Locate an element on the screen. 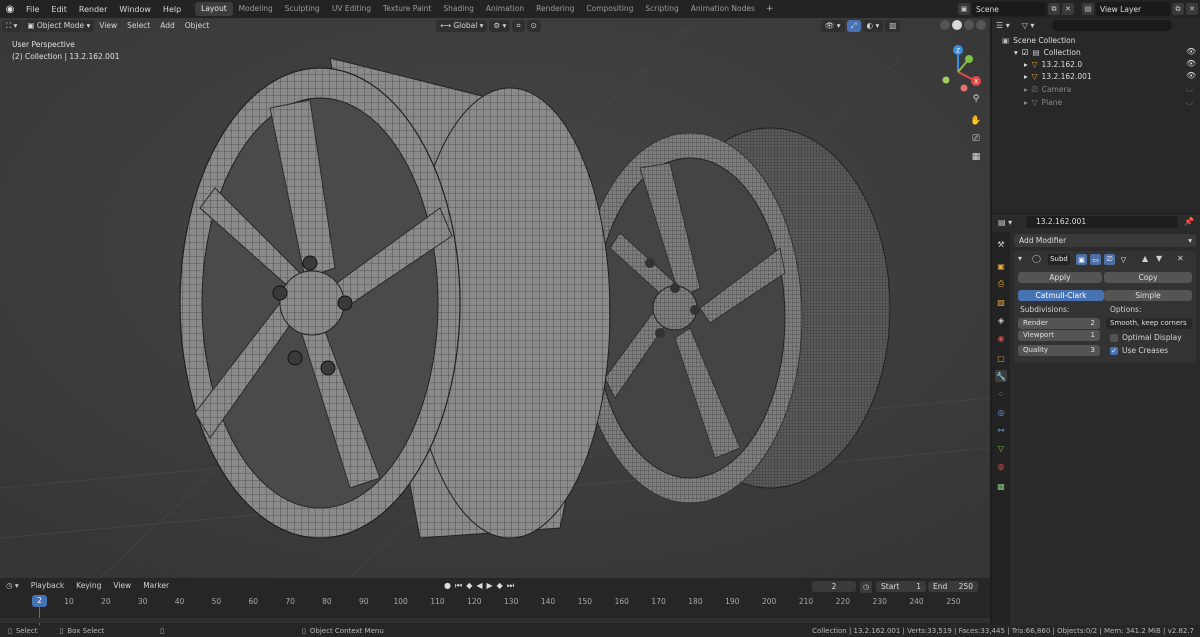 This screenshot has width=1200, height=637. optimal-display-checkbox is located at coordinates (1114, 338).